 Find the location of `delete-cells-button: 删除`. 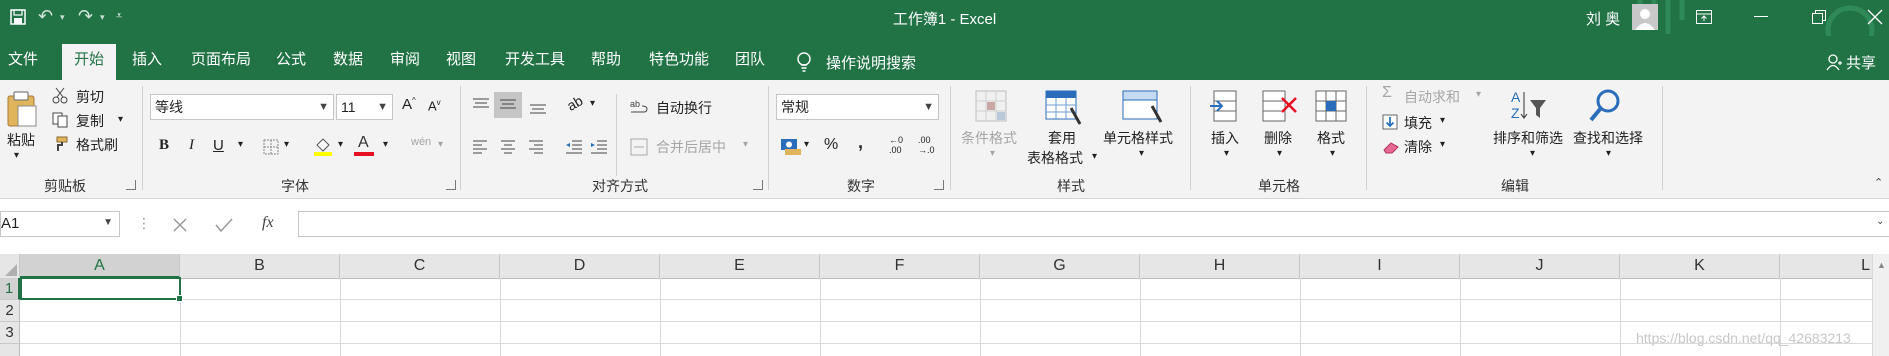

delete-cells-button: 删除 is located at coordinates (1278, 138).